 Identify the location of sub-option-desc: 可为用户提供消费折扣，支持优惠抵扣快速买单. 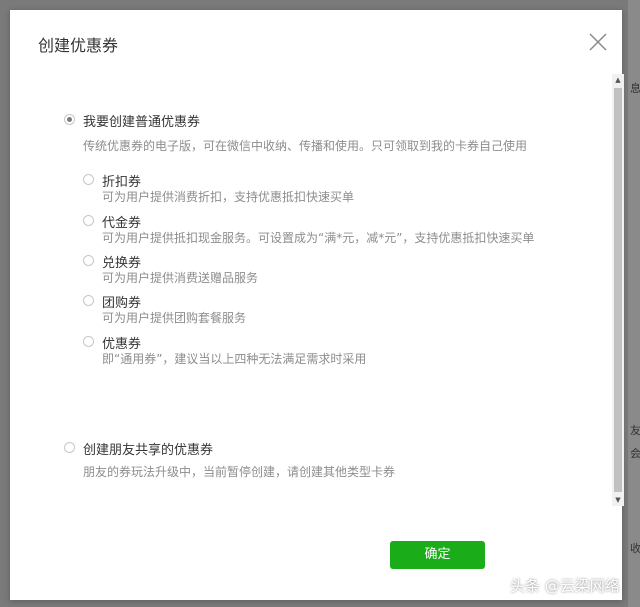
(228, 197).